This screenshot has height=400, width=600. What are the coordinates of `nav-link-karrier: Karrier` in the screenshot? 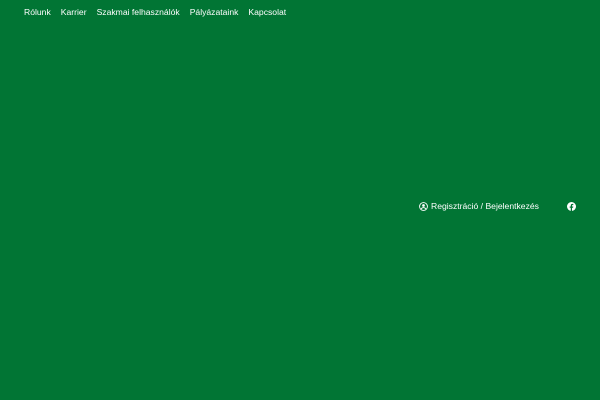 It's located at (74, 12).